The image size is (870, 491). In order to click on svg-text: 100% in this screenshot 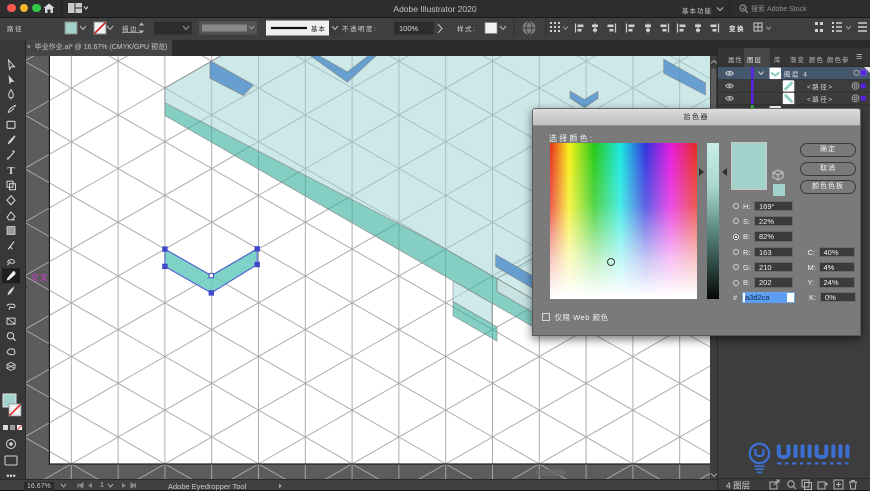, I will do `click(409, 28)`.